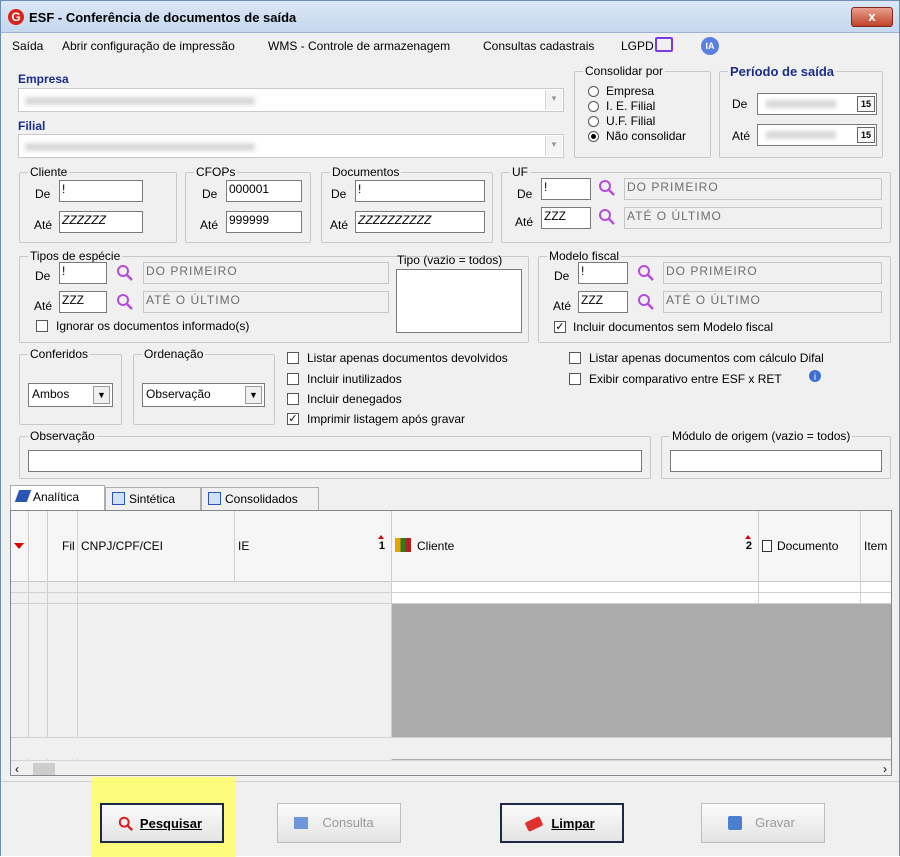 This screenshot has width=900, height=857. I want to click on filial-select: ▼, so click(291, 146).